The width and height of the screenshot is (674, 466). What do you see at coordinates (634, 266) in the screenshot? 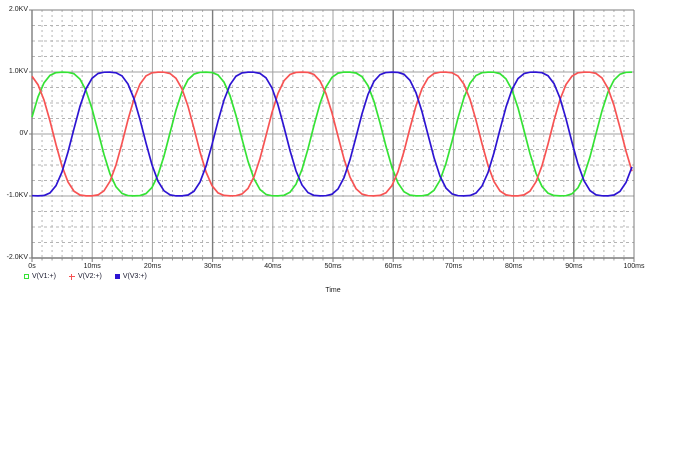
I see `x-tick-label: 100ms` at bounding box center [634, 266].